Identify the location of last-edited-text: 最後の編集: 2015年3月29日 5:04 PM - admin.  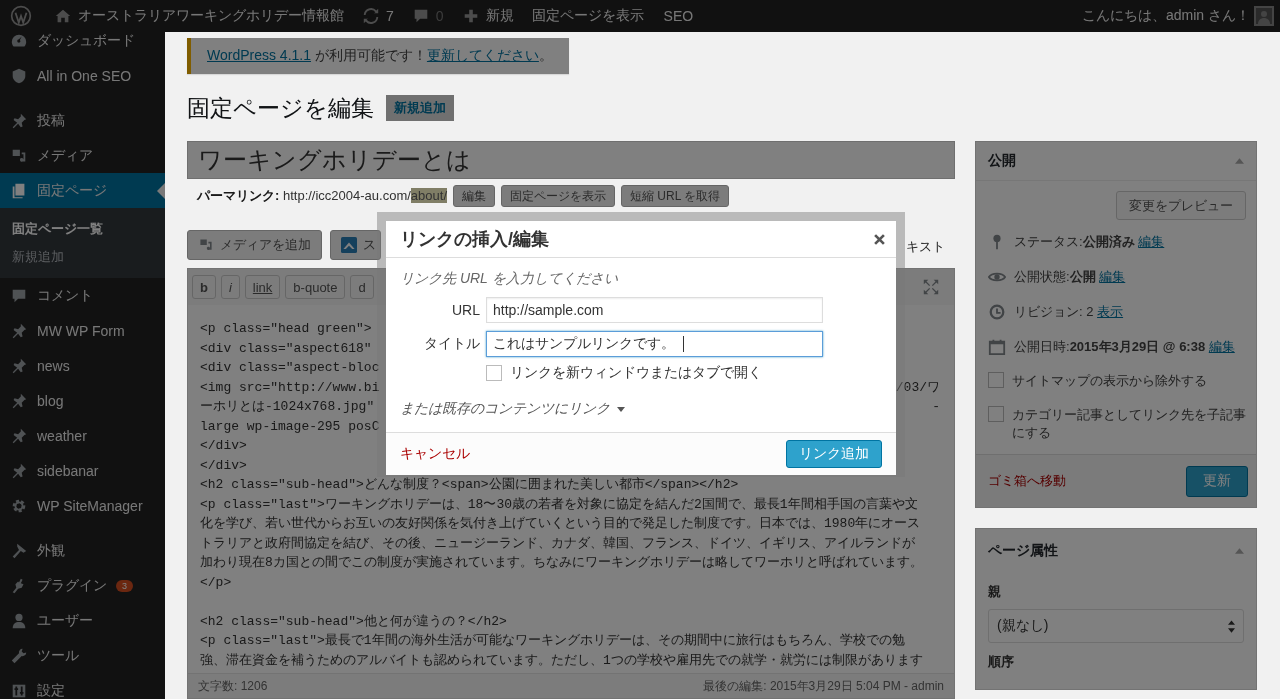
(823, 686).